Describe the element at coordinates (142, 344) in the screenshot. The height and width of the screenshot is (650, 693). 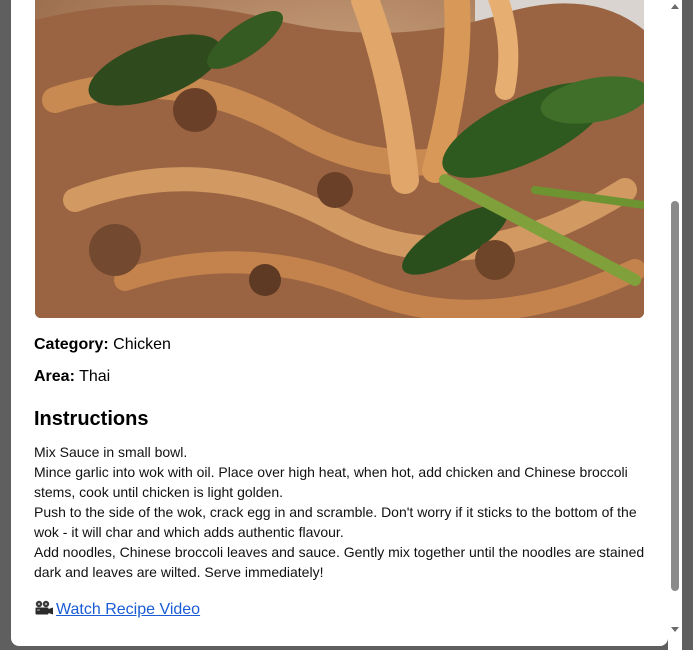
I see `category-value: Chicken` at that location.